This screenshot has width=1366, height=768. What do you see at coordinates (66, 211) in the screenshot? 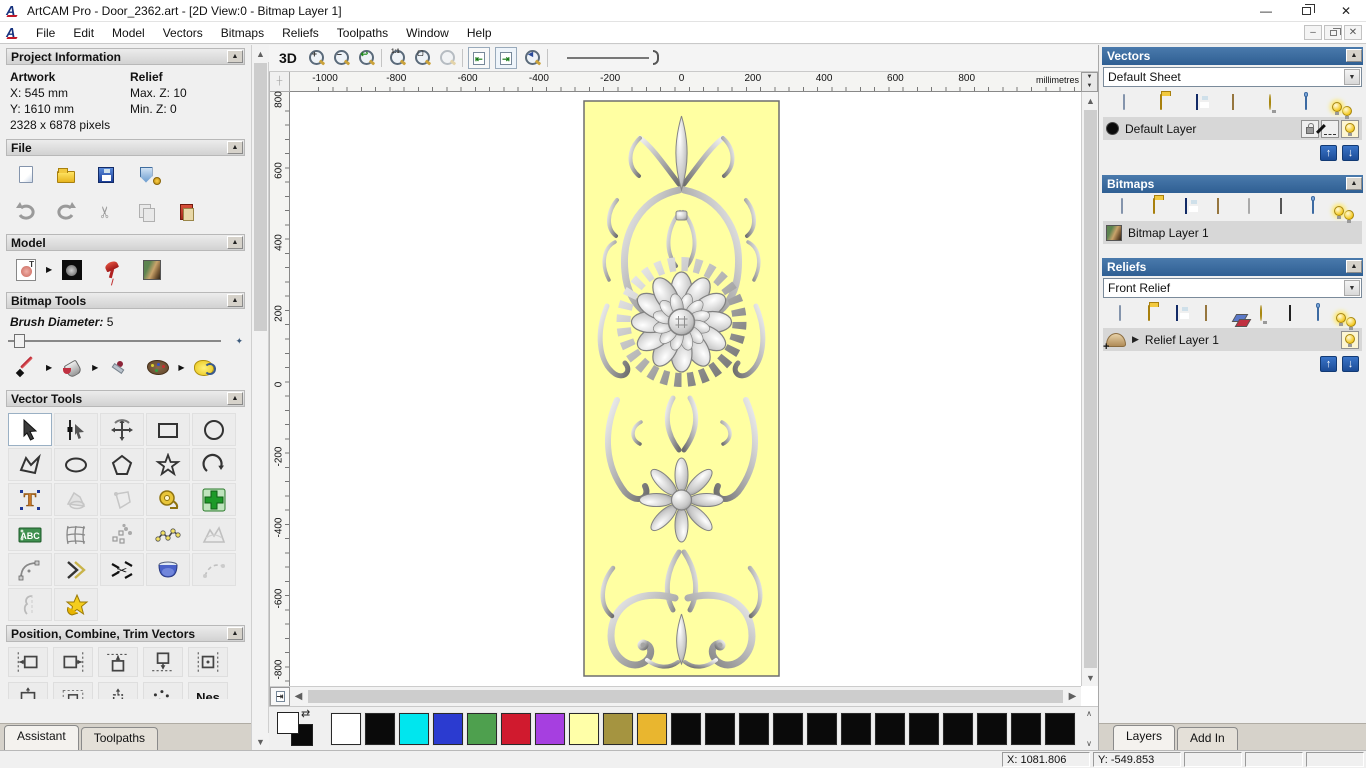
I see `redo-button` at bounding box center [66, 211].